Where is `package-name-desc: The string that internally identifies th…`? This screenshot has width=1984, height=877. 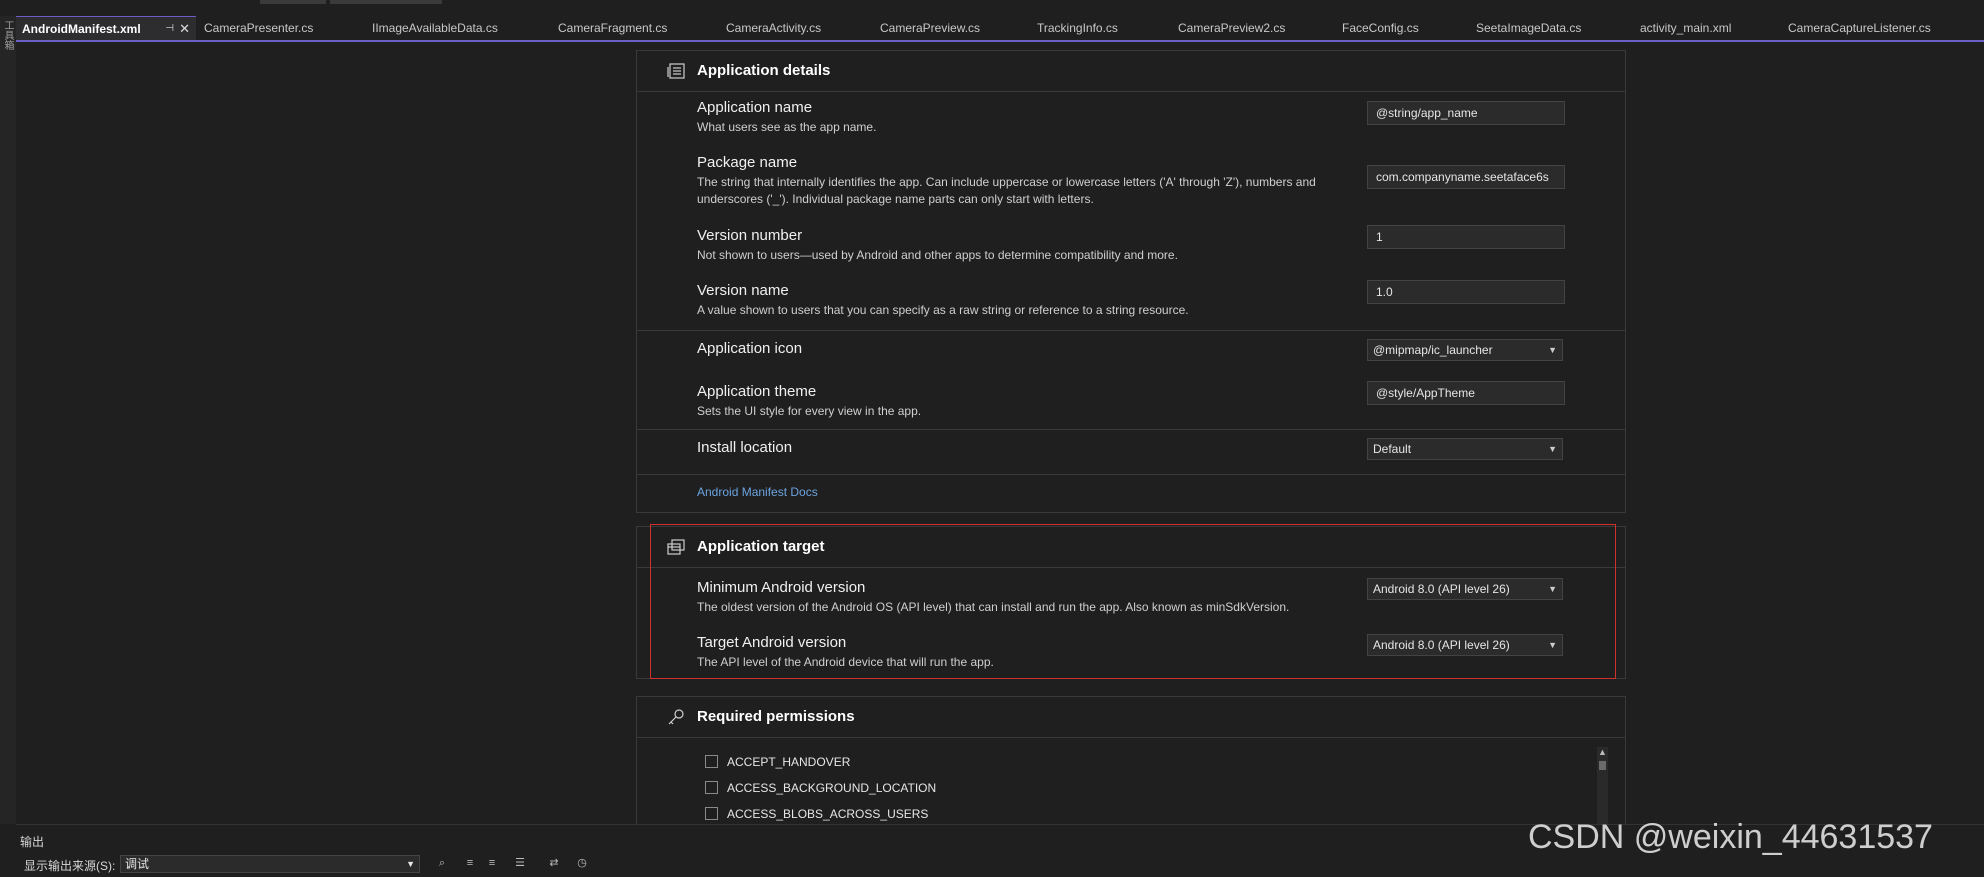 package-name-desc: The string that internally identifies th… is located at coordinates (1006, 190).